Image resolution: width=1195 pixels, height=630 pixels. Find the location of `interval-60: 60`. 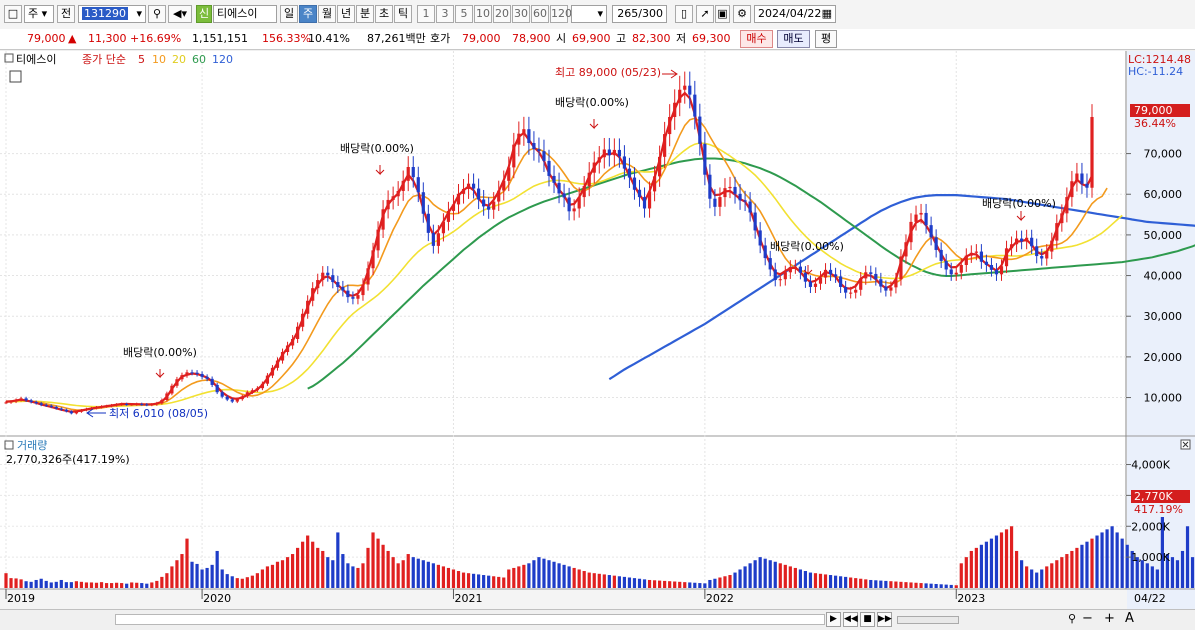

interval-60: 60 is located at coordinates (540, 14).